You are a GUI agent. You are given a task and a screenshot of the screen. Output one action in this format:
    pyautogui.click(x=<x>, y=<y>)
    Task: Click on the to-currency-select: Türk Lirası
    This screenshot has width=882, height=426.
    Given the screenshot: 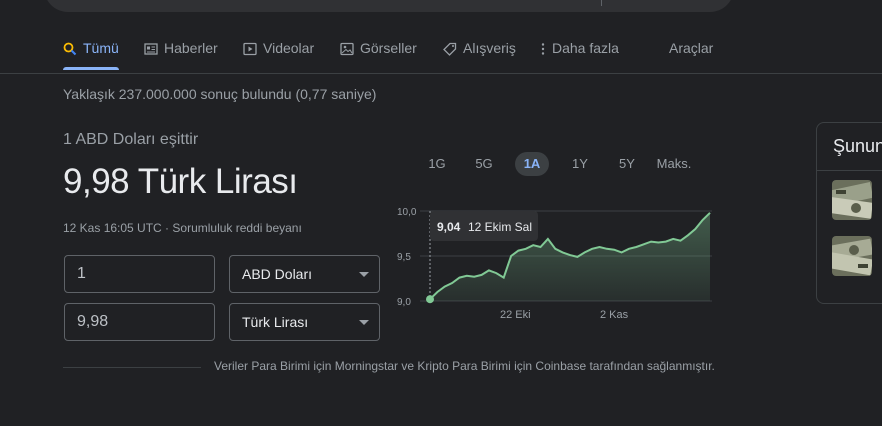 What is the action you would take?
    pyautogui.click(x=304, y=322)
    